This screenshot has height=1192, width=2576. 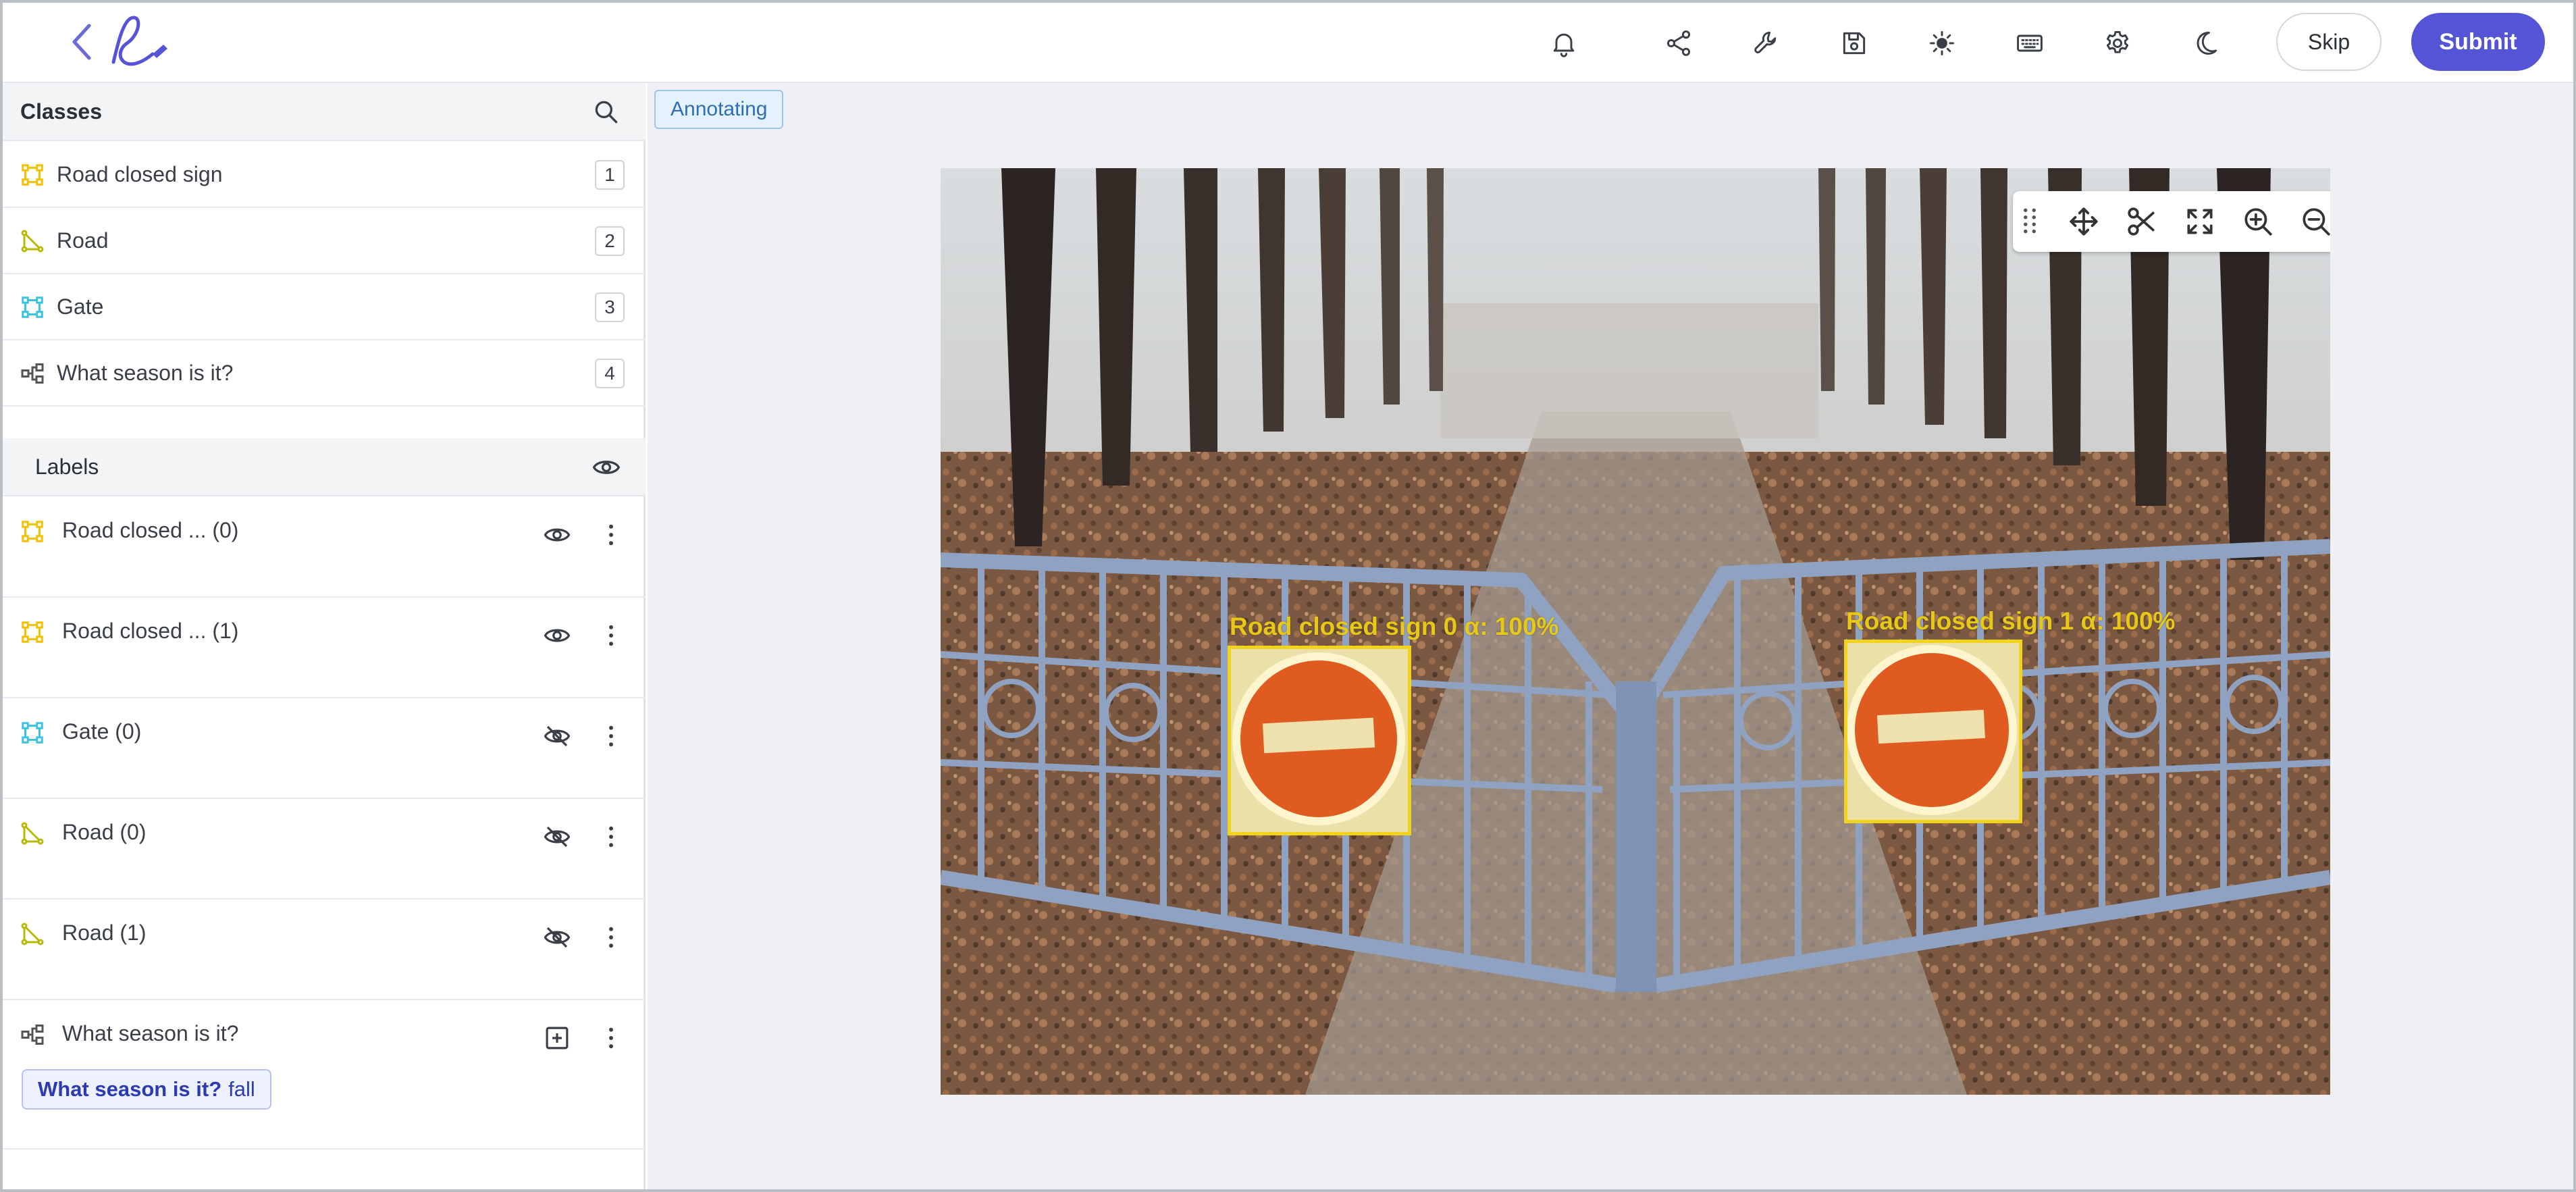 I want to click on label-name: Road (1), so click(x=104, y=933).